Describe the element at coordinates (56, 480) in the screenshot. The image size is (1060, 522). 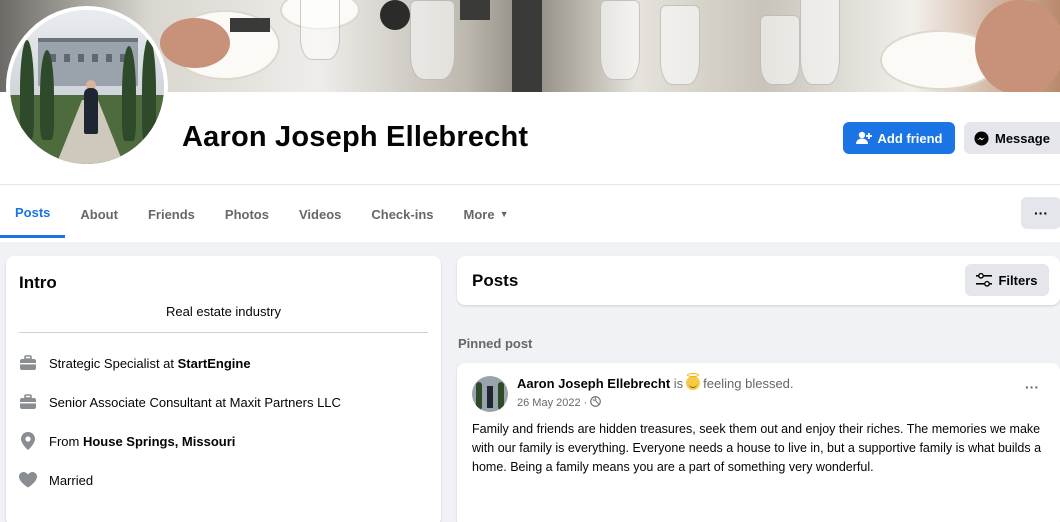
I see `intro-item-relationship: Married` at that location.